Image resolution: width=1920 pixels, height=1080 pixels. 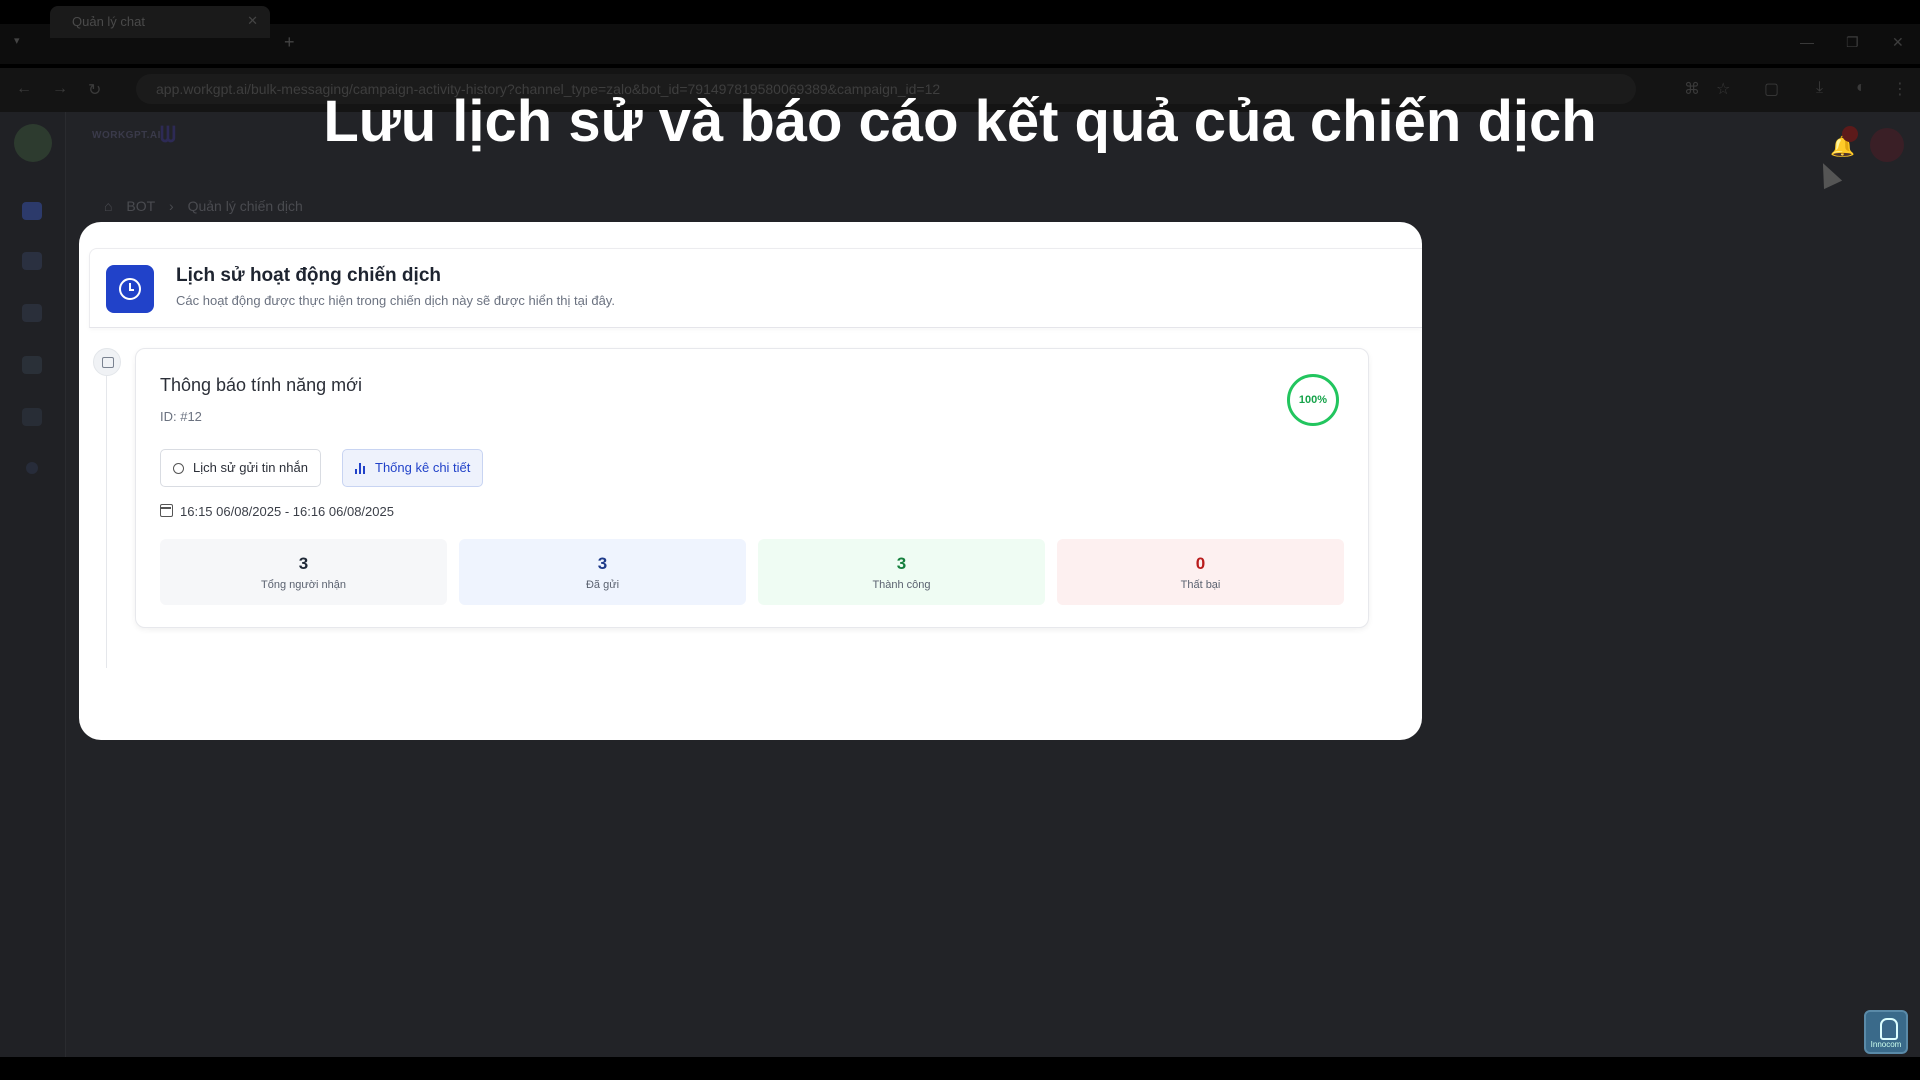 I want to click on detailed-stats-button: Thống kê chi tiết, so click(x=413, y=468).